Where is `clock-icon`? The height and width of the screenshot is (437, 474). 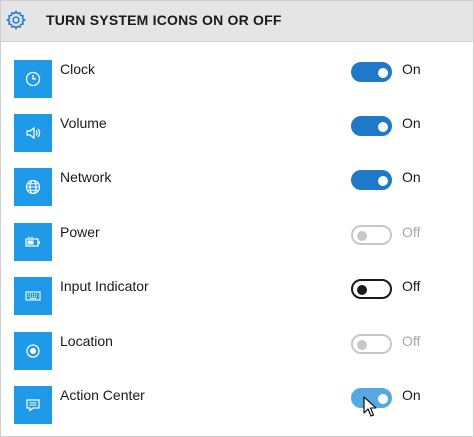
clock-icon is located at coordinates (33, 79).